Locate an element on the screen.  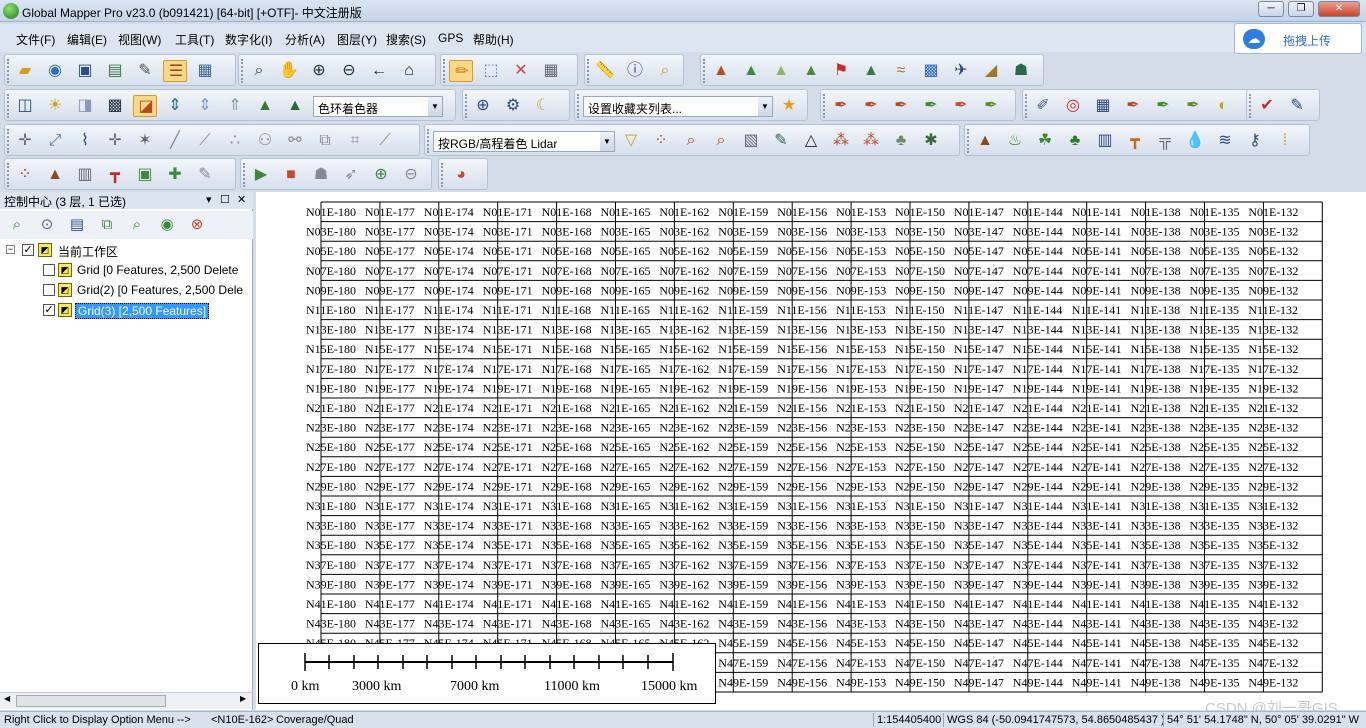
stop-button: ■ is located at coordinates (291, 175).